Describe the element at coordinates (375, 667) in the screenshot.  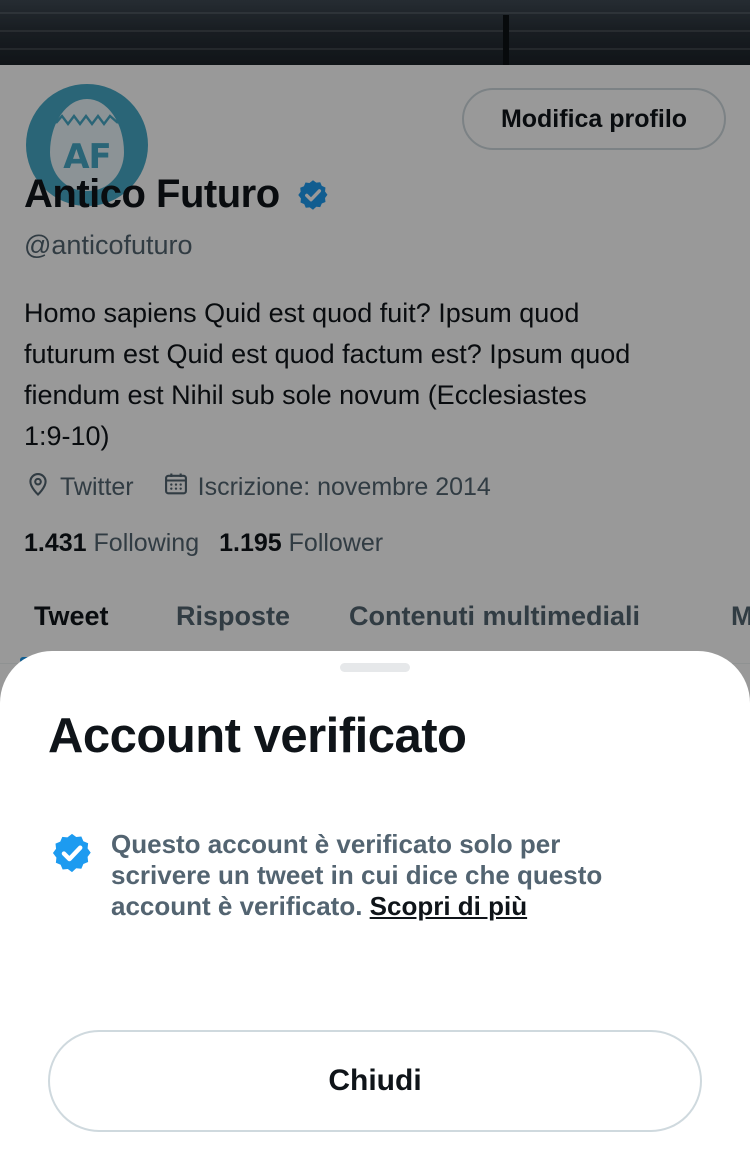
I see `sheet-drag-handle` at that location.